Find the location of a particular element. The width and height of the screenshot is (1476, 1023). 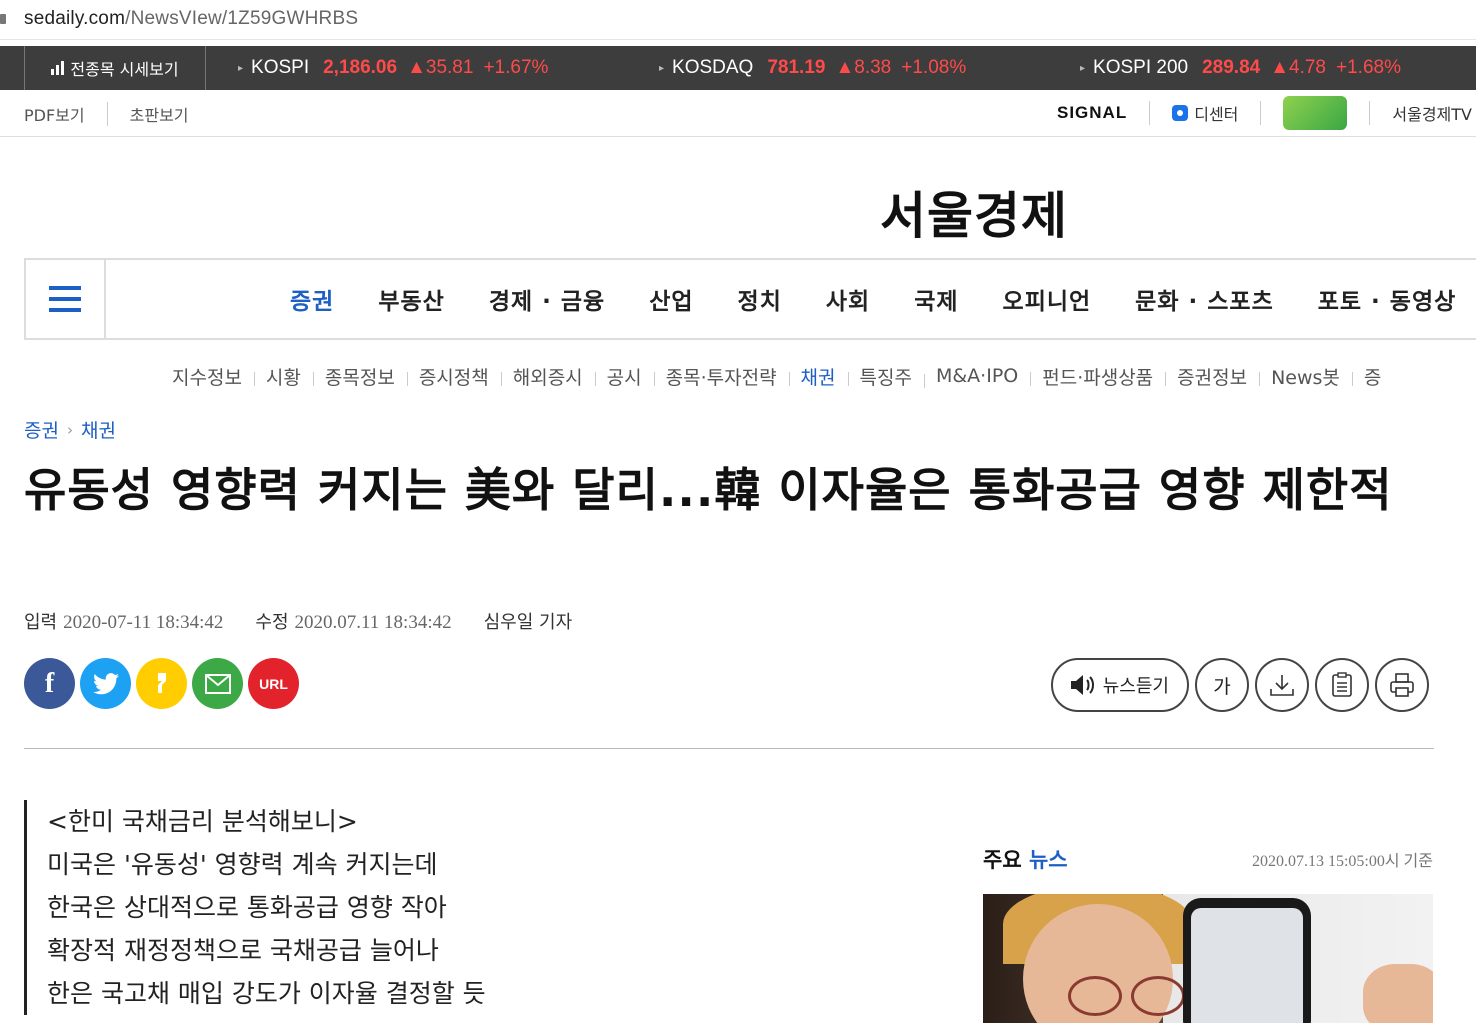

nav-item-stocks: 증권 is located at coordinates (312, 299).